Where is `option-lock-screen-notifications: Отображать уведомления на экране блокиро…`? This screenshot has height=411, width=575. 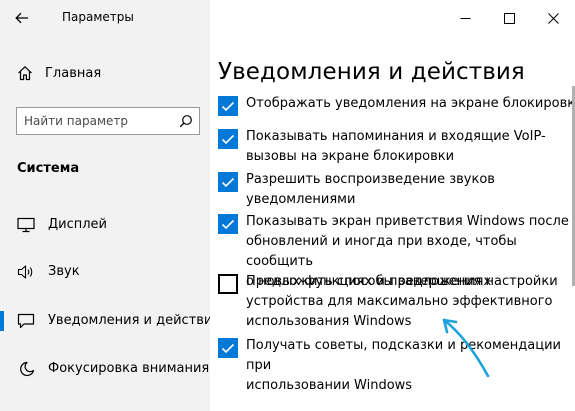 option-lock-screen-notifications: Отображать уведомления на экране блокиро… is located at coordinates (396, 105).